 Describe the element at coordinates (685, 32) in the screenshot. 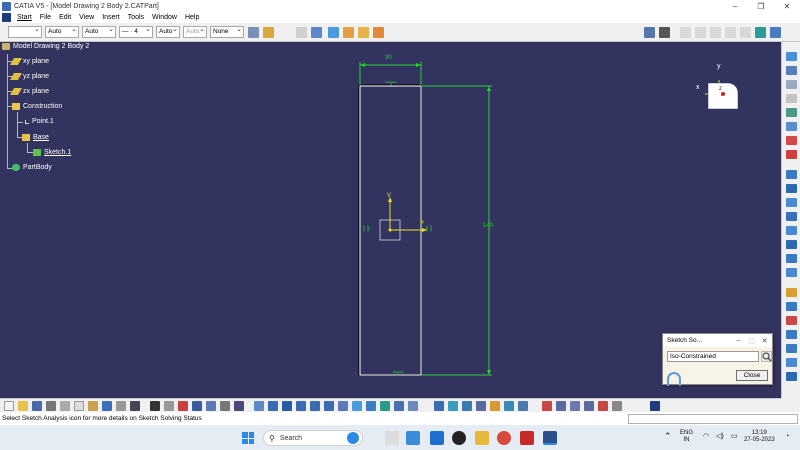

I see `undo-disabled-icon` at that location.